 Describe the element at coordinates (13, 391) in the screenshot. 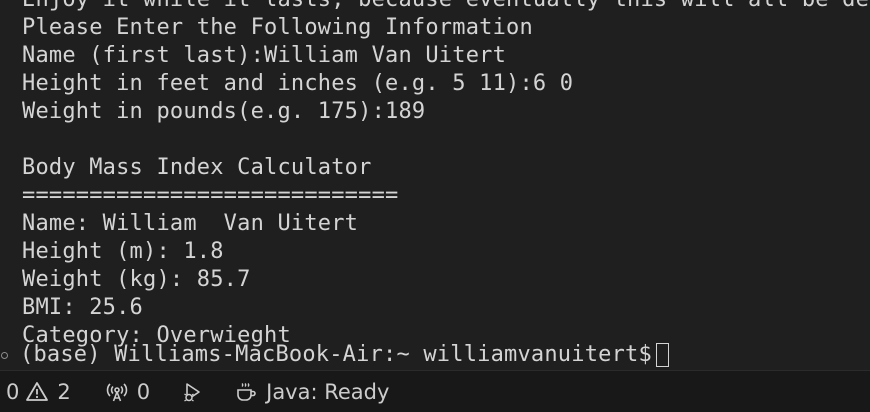

I see `errors-count: 0` at that location.